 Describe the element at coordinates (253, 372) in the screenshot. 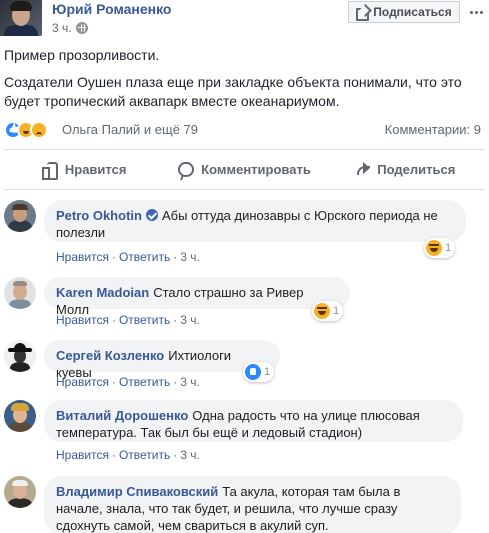

I see `like-reaction-icon` at that location.